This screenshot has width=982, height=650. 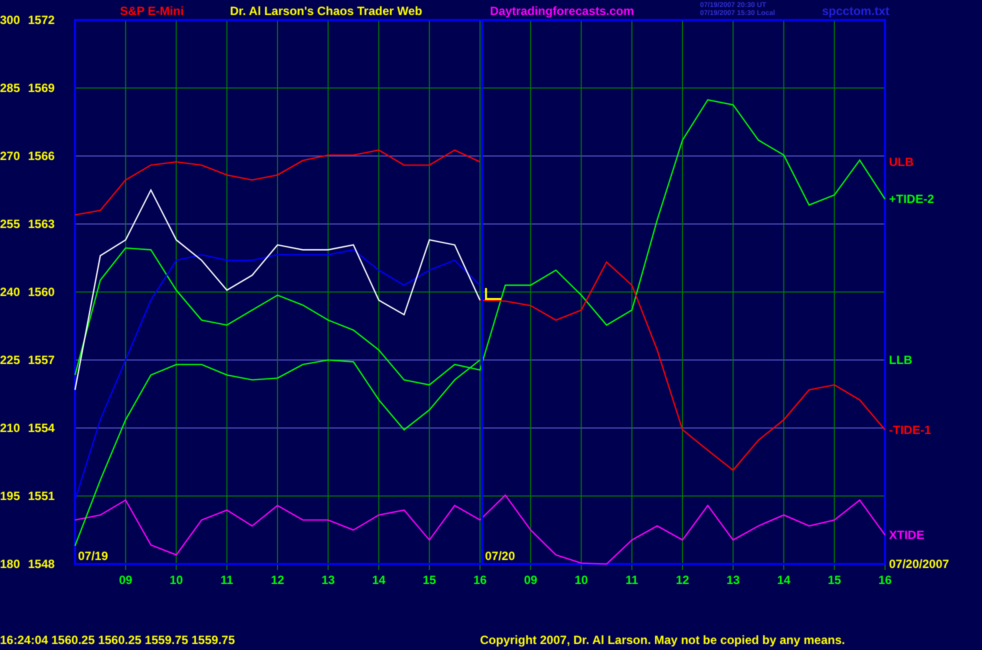 I want to click on website-name: Daytradingforecasts.com, so click(x=562, y=11).